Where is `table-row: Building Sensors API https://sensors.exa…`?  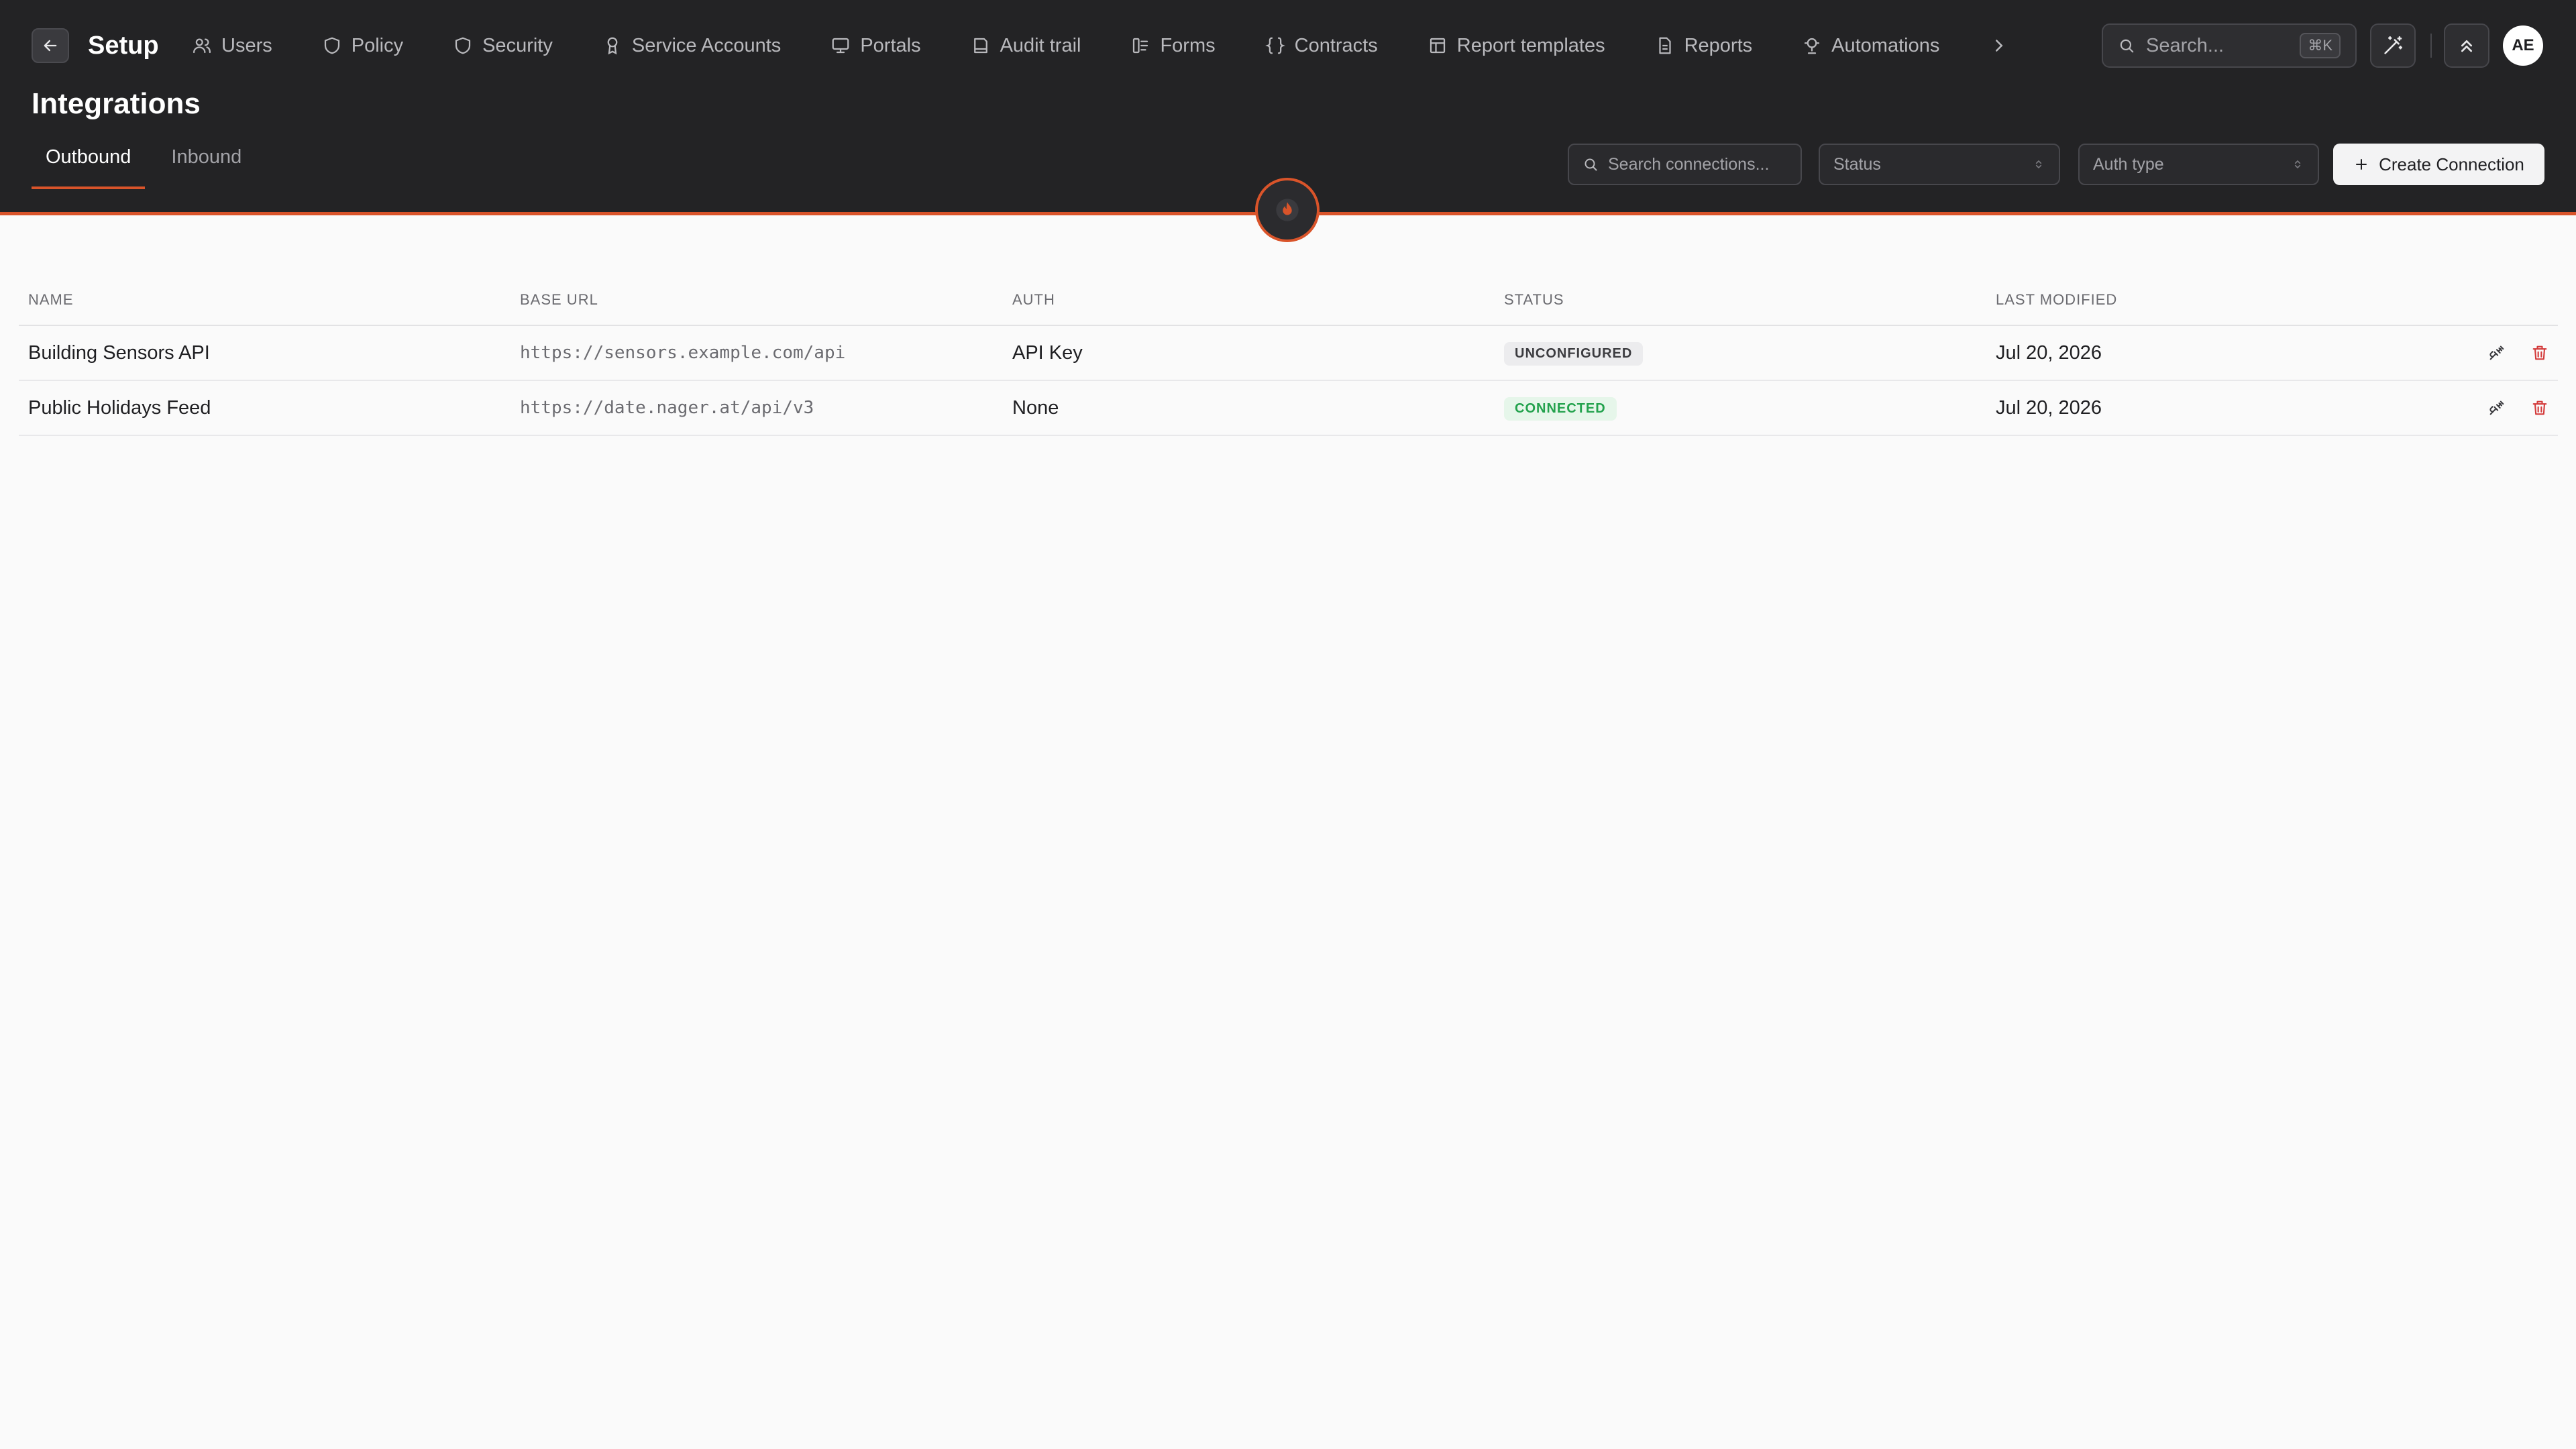 table-row: Building Sensors API https://sensors.exa… is located at coordinates (1288, 353).